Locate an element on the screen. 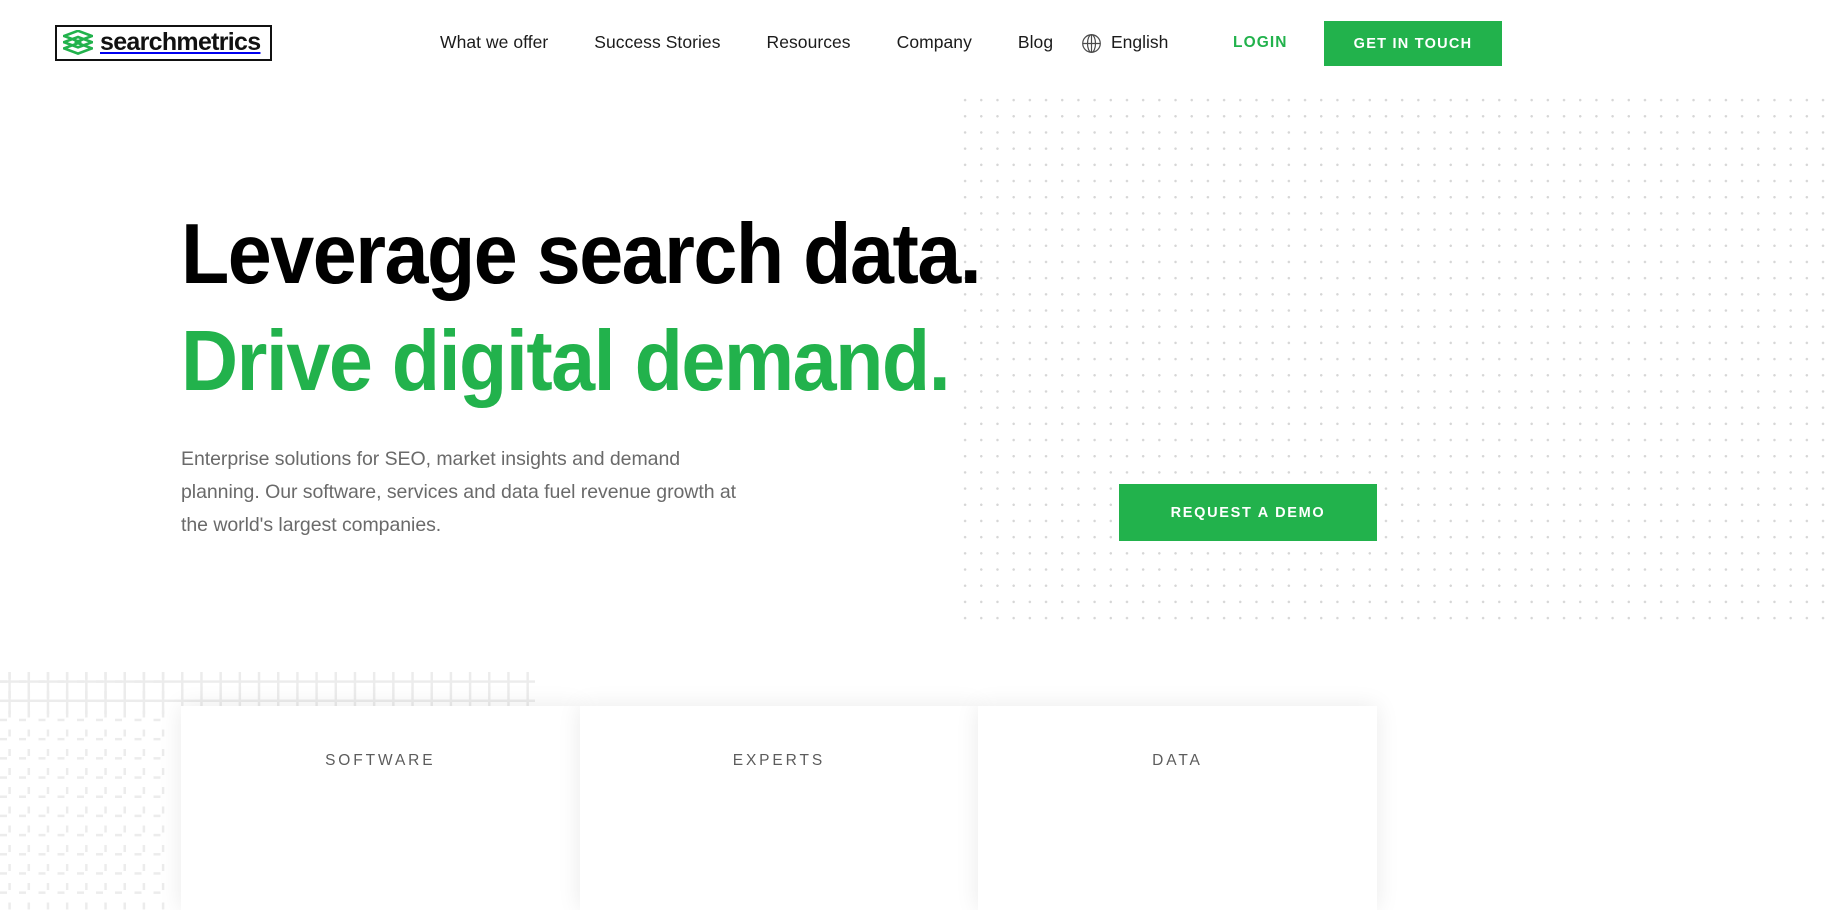  nav-item-success-stories: Success Stories is located at coordinates (657, 43).